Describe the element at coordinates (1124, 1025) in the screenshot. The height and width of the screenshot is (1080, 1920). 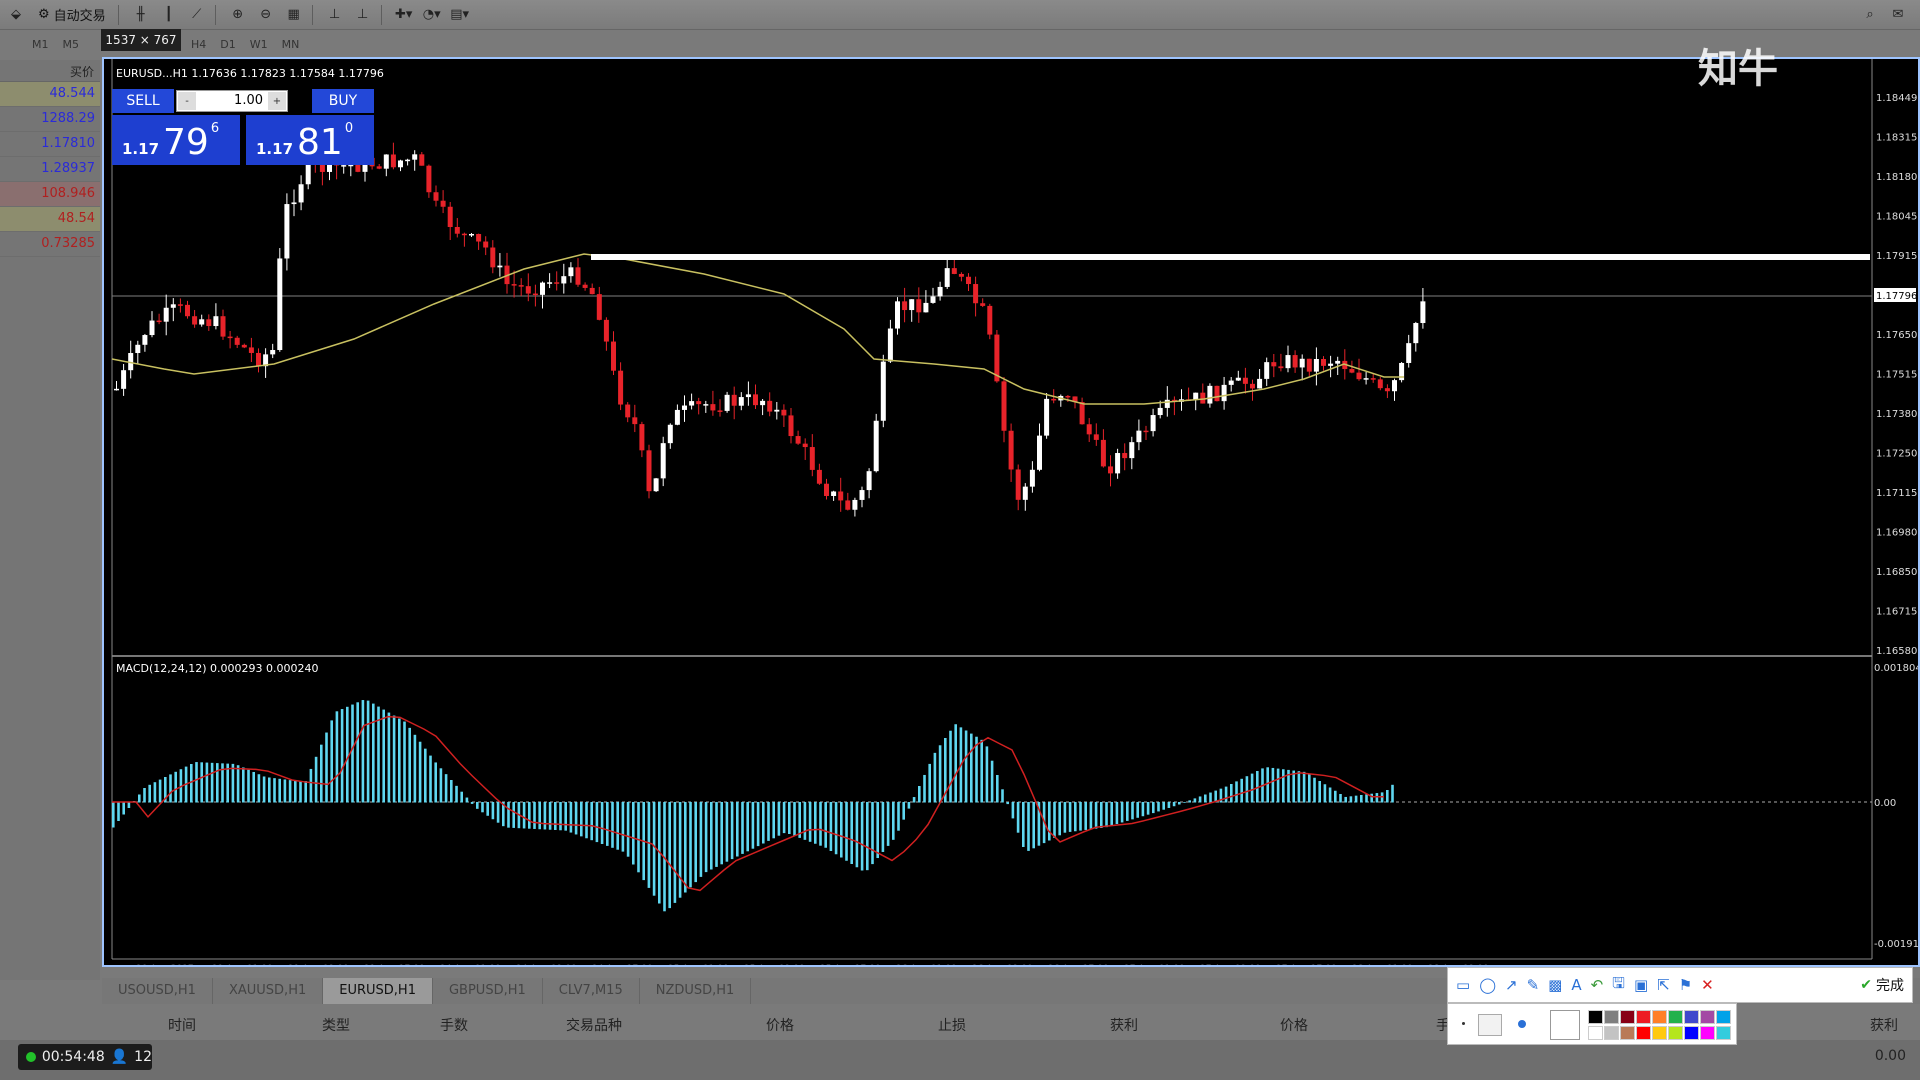
I see `col-takeprofit: 获利` at that location.